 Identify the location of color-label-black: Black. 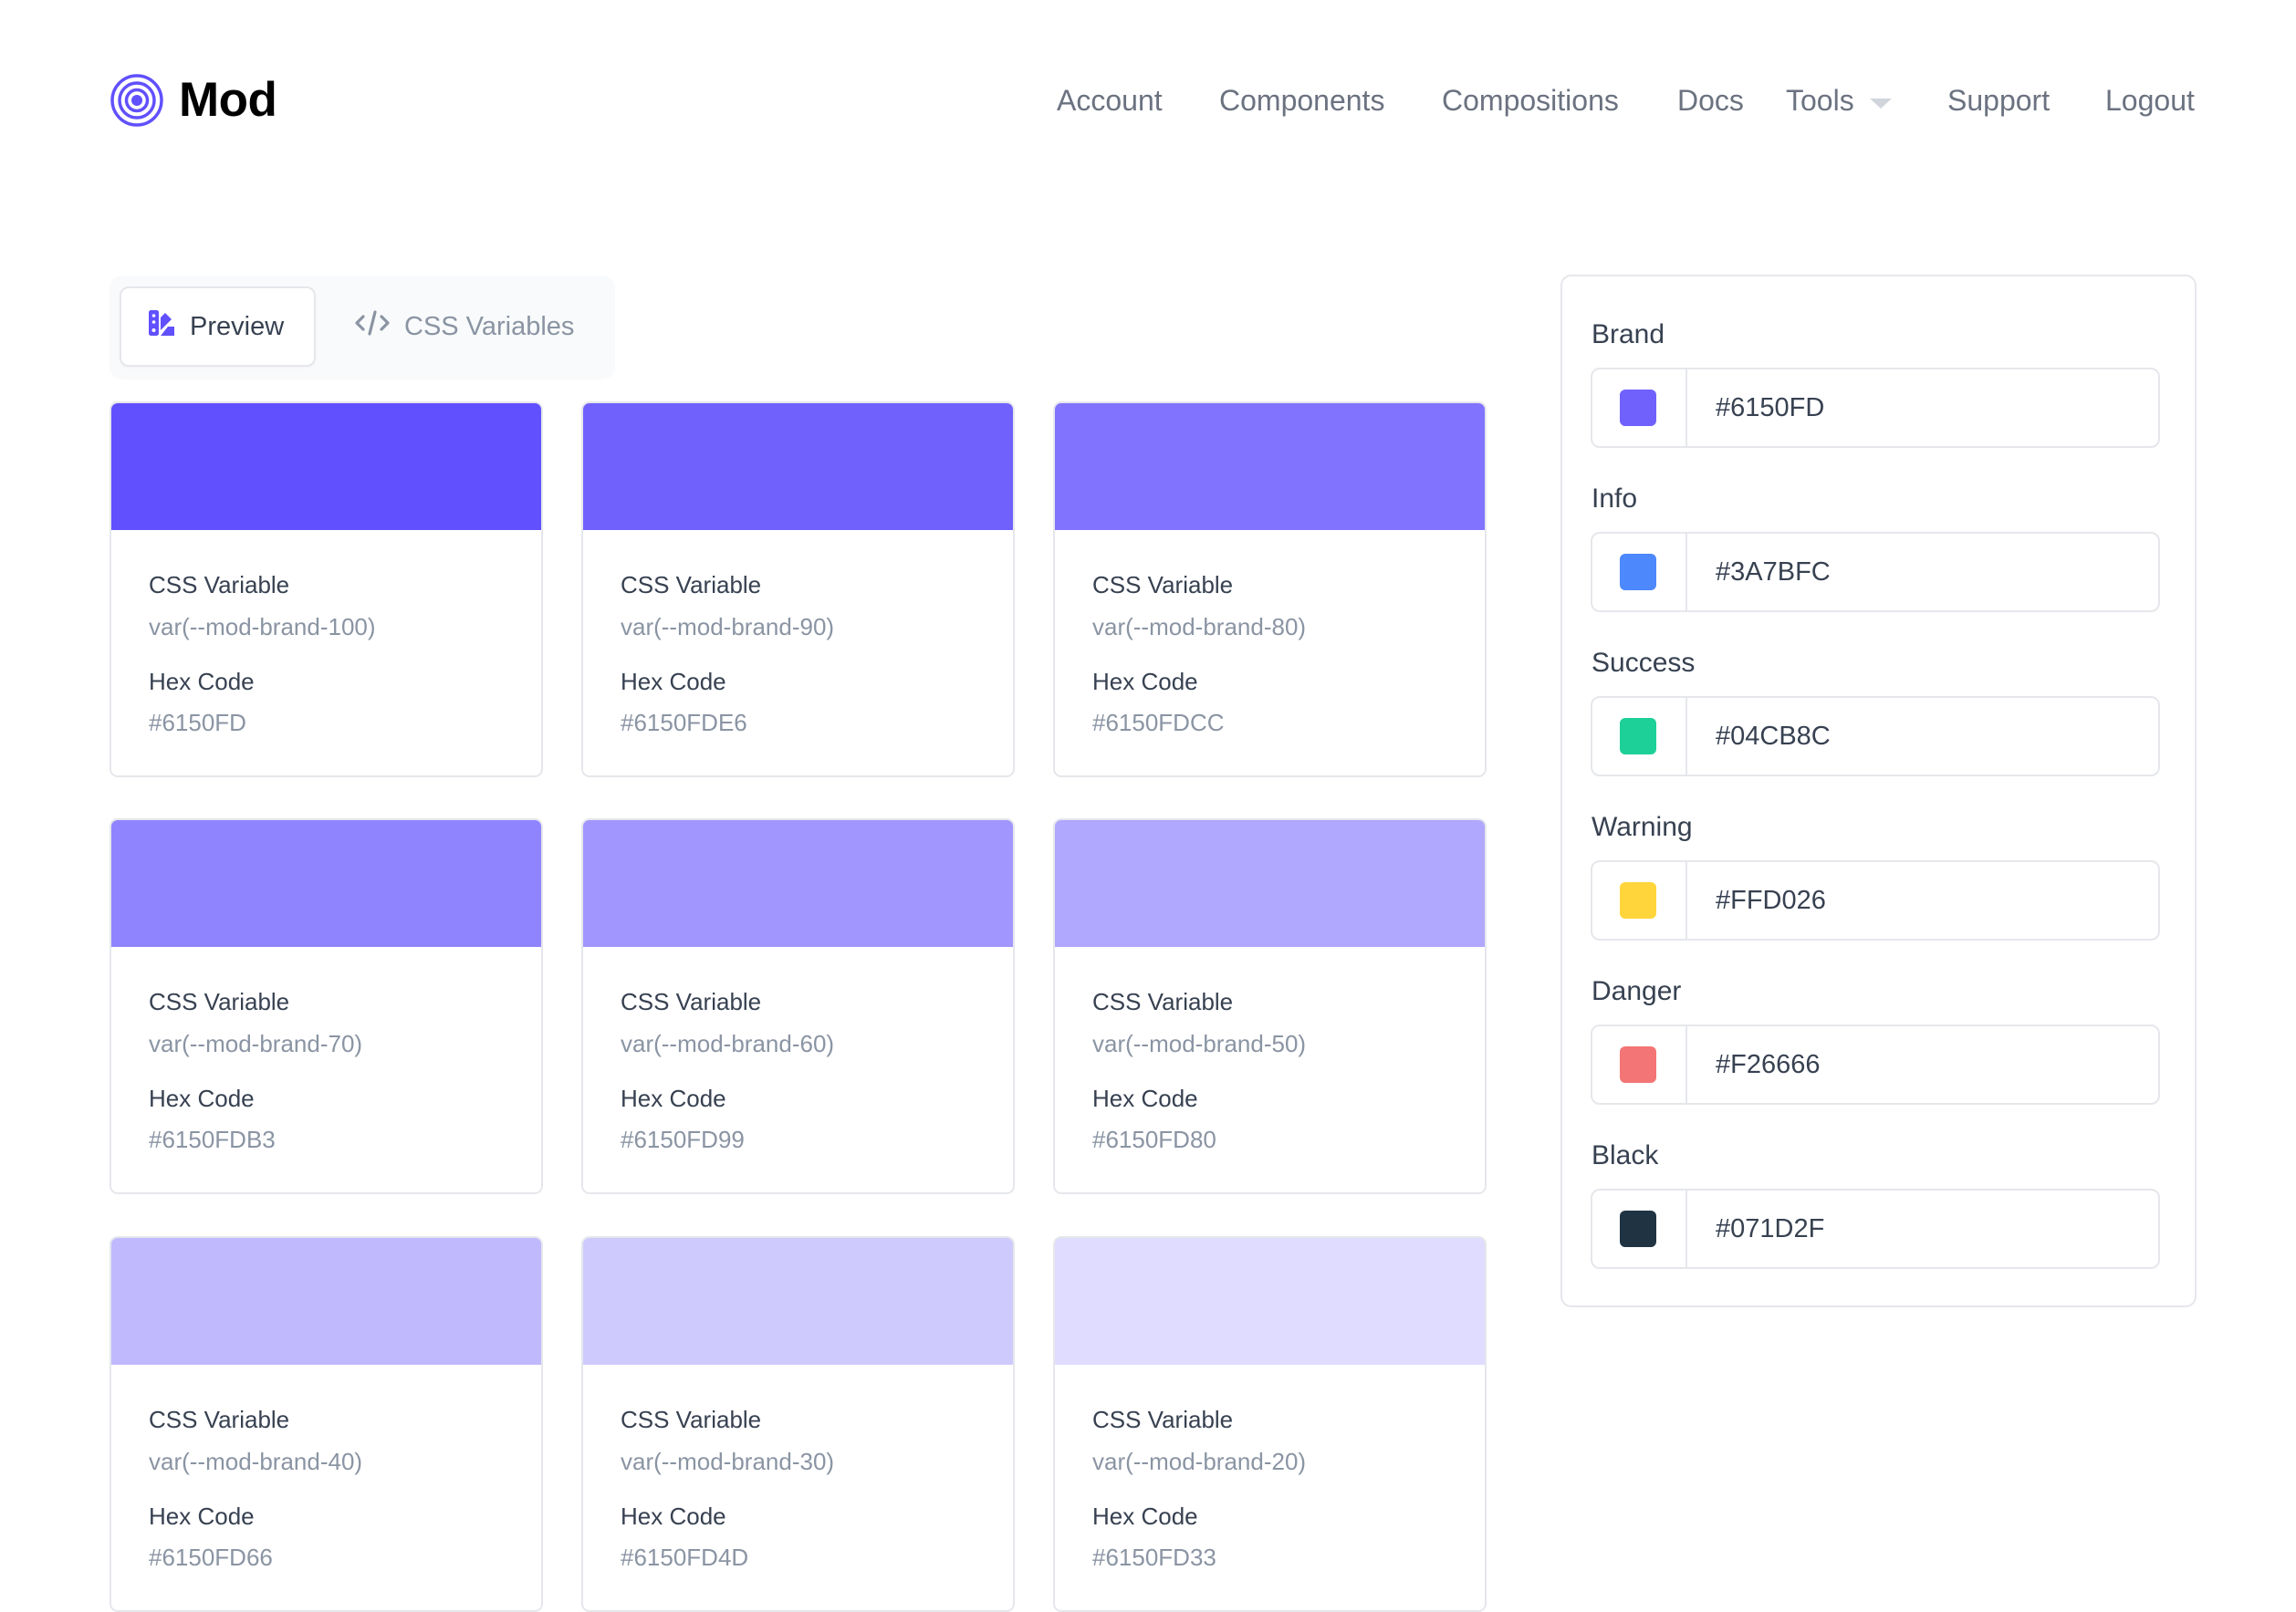
(1625, 1155).